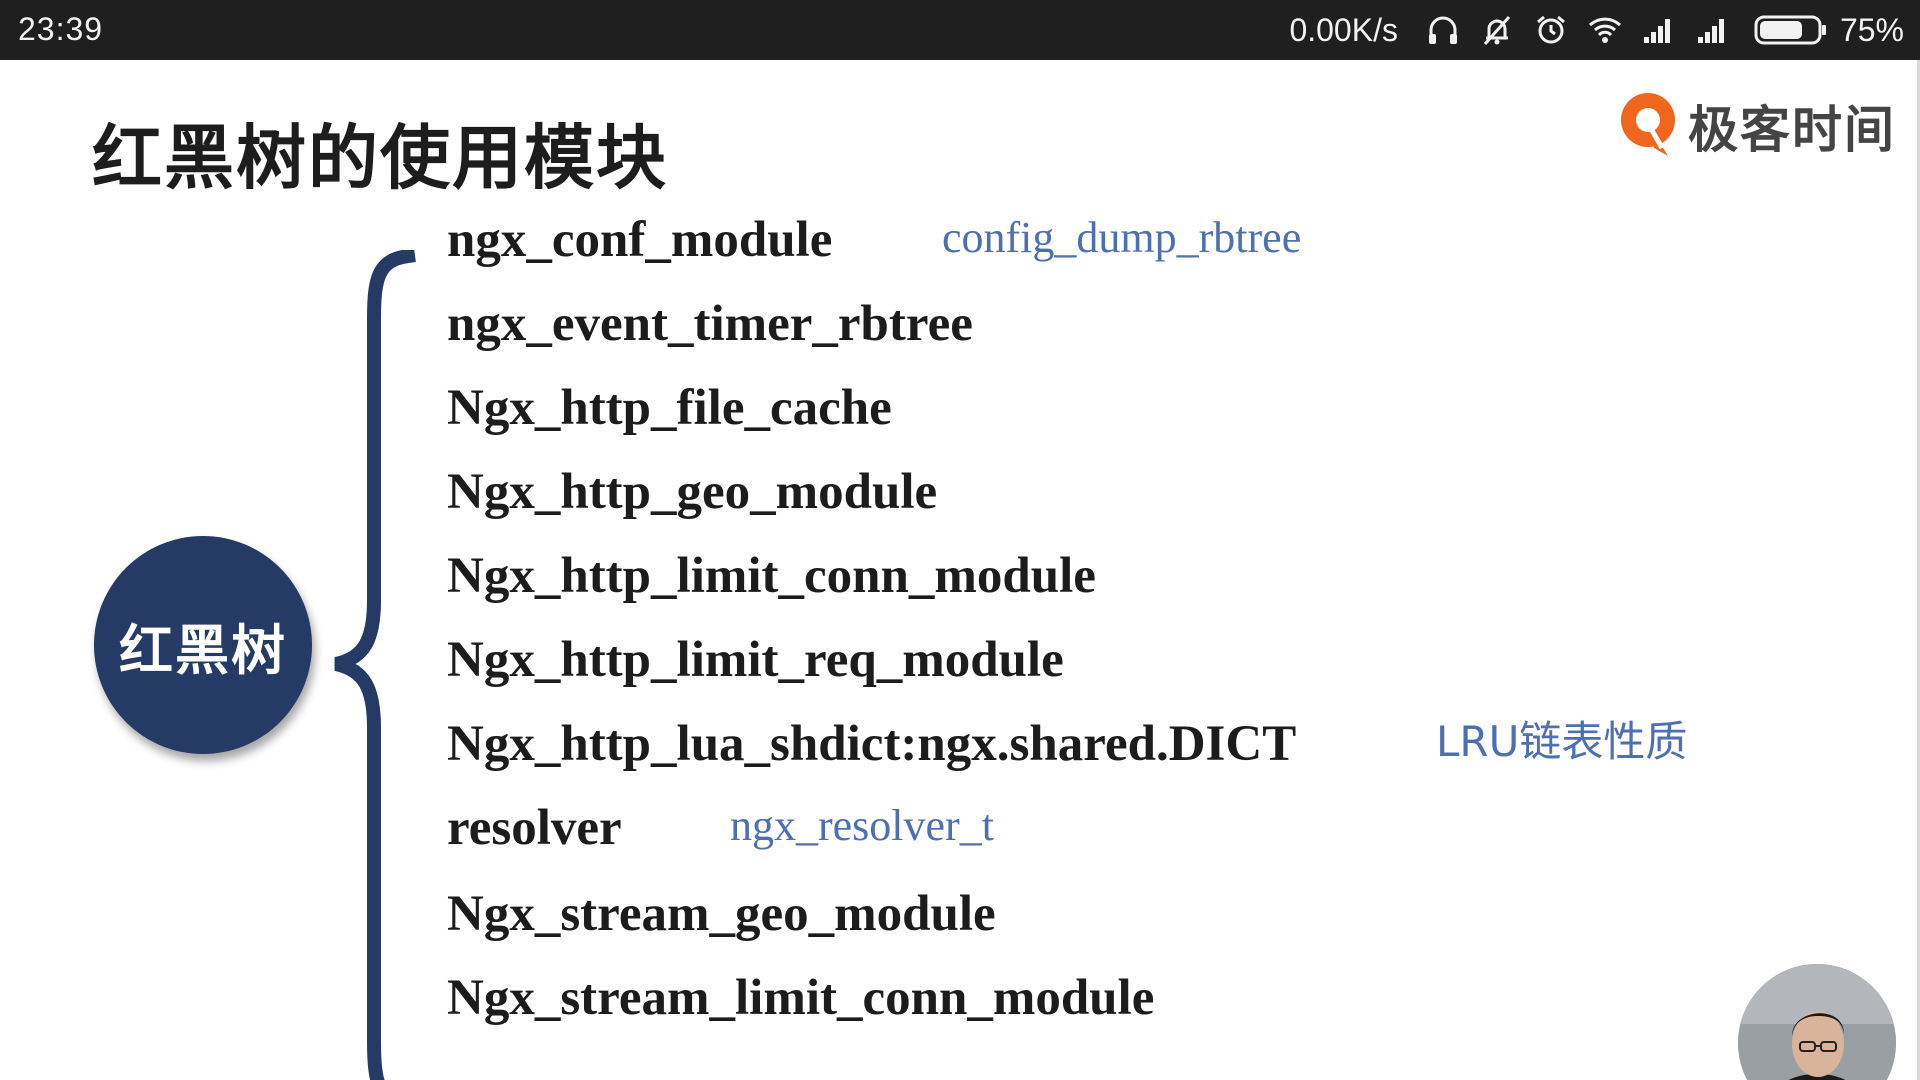 Image resolution: width=1920 pixels, height=1080 pixels. I want to click on geektime-logo: 极客时间, so click(1756, 126).